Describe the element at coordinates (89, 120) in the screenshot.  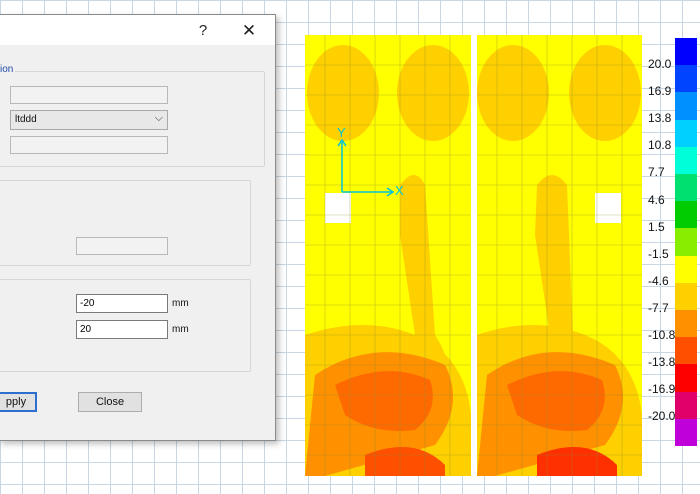
I see `result-dropdown: ltddd ⌵` at that location.